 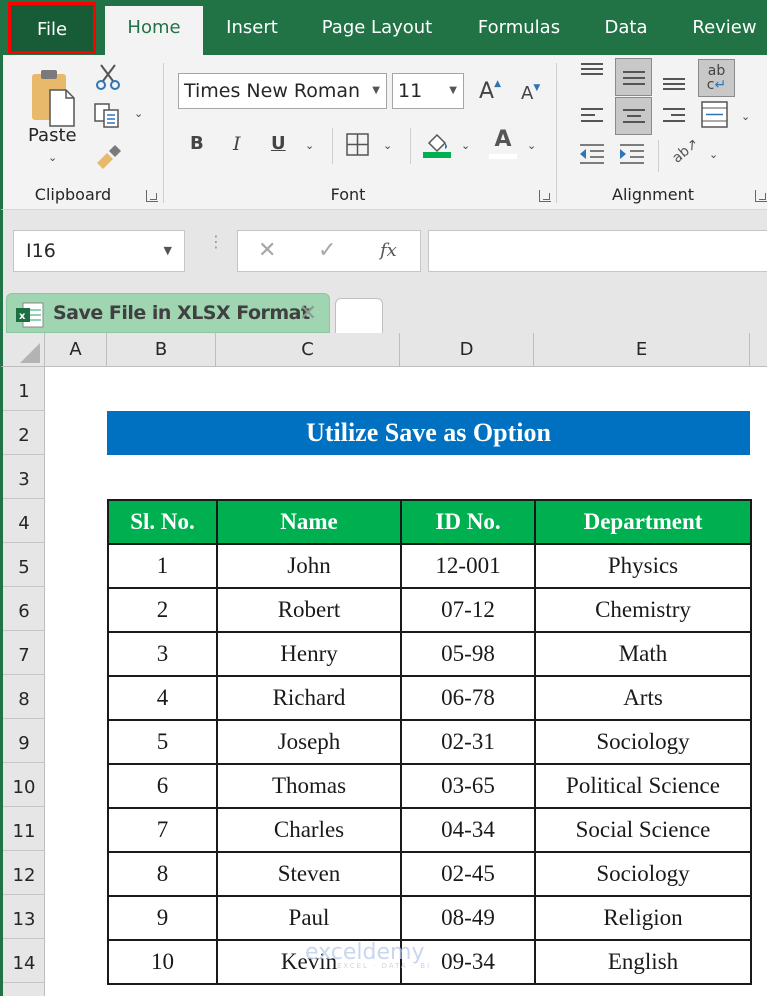 What do you see at coordinates (468, 874) in the screenshot?
I see `cell-id-no: 02-45` at bounding box center [468, 874].